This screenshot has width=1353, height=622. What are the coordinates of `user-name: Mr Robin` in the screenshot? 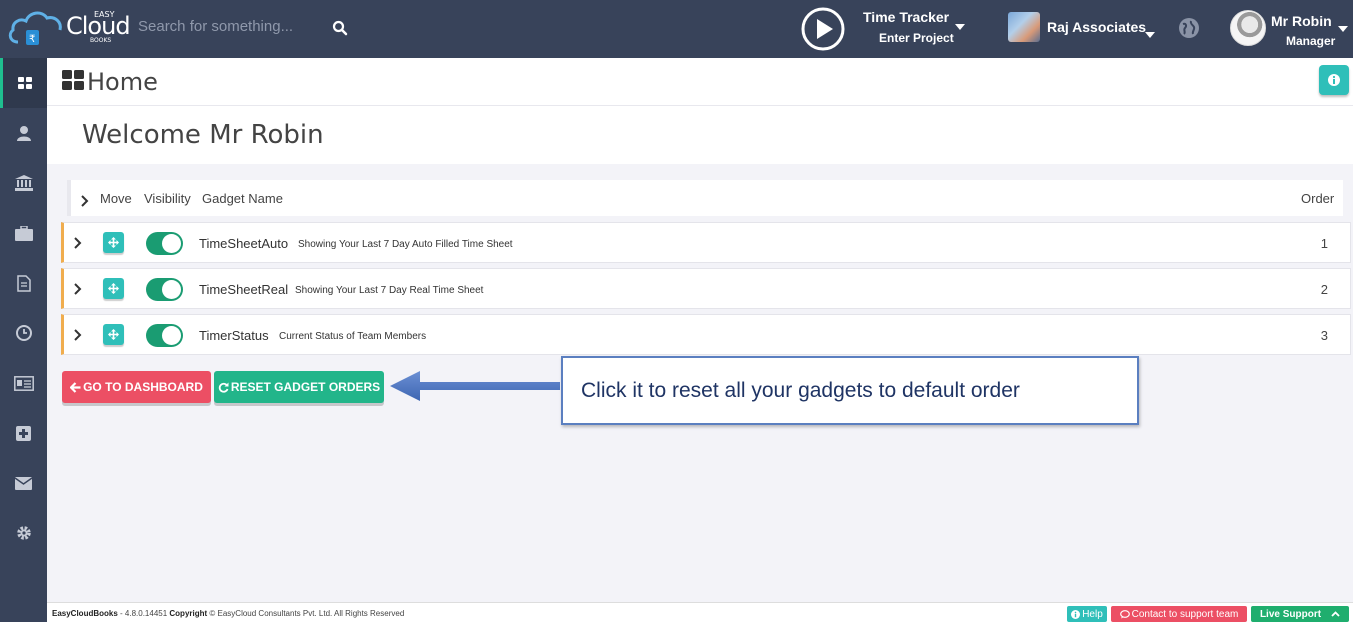 It's located at (1301, 21).